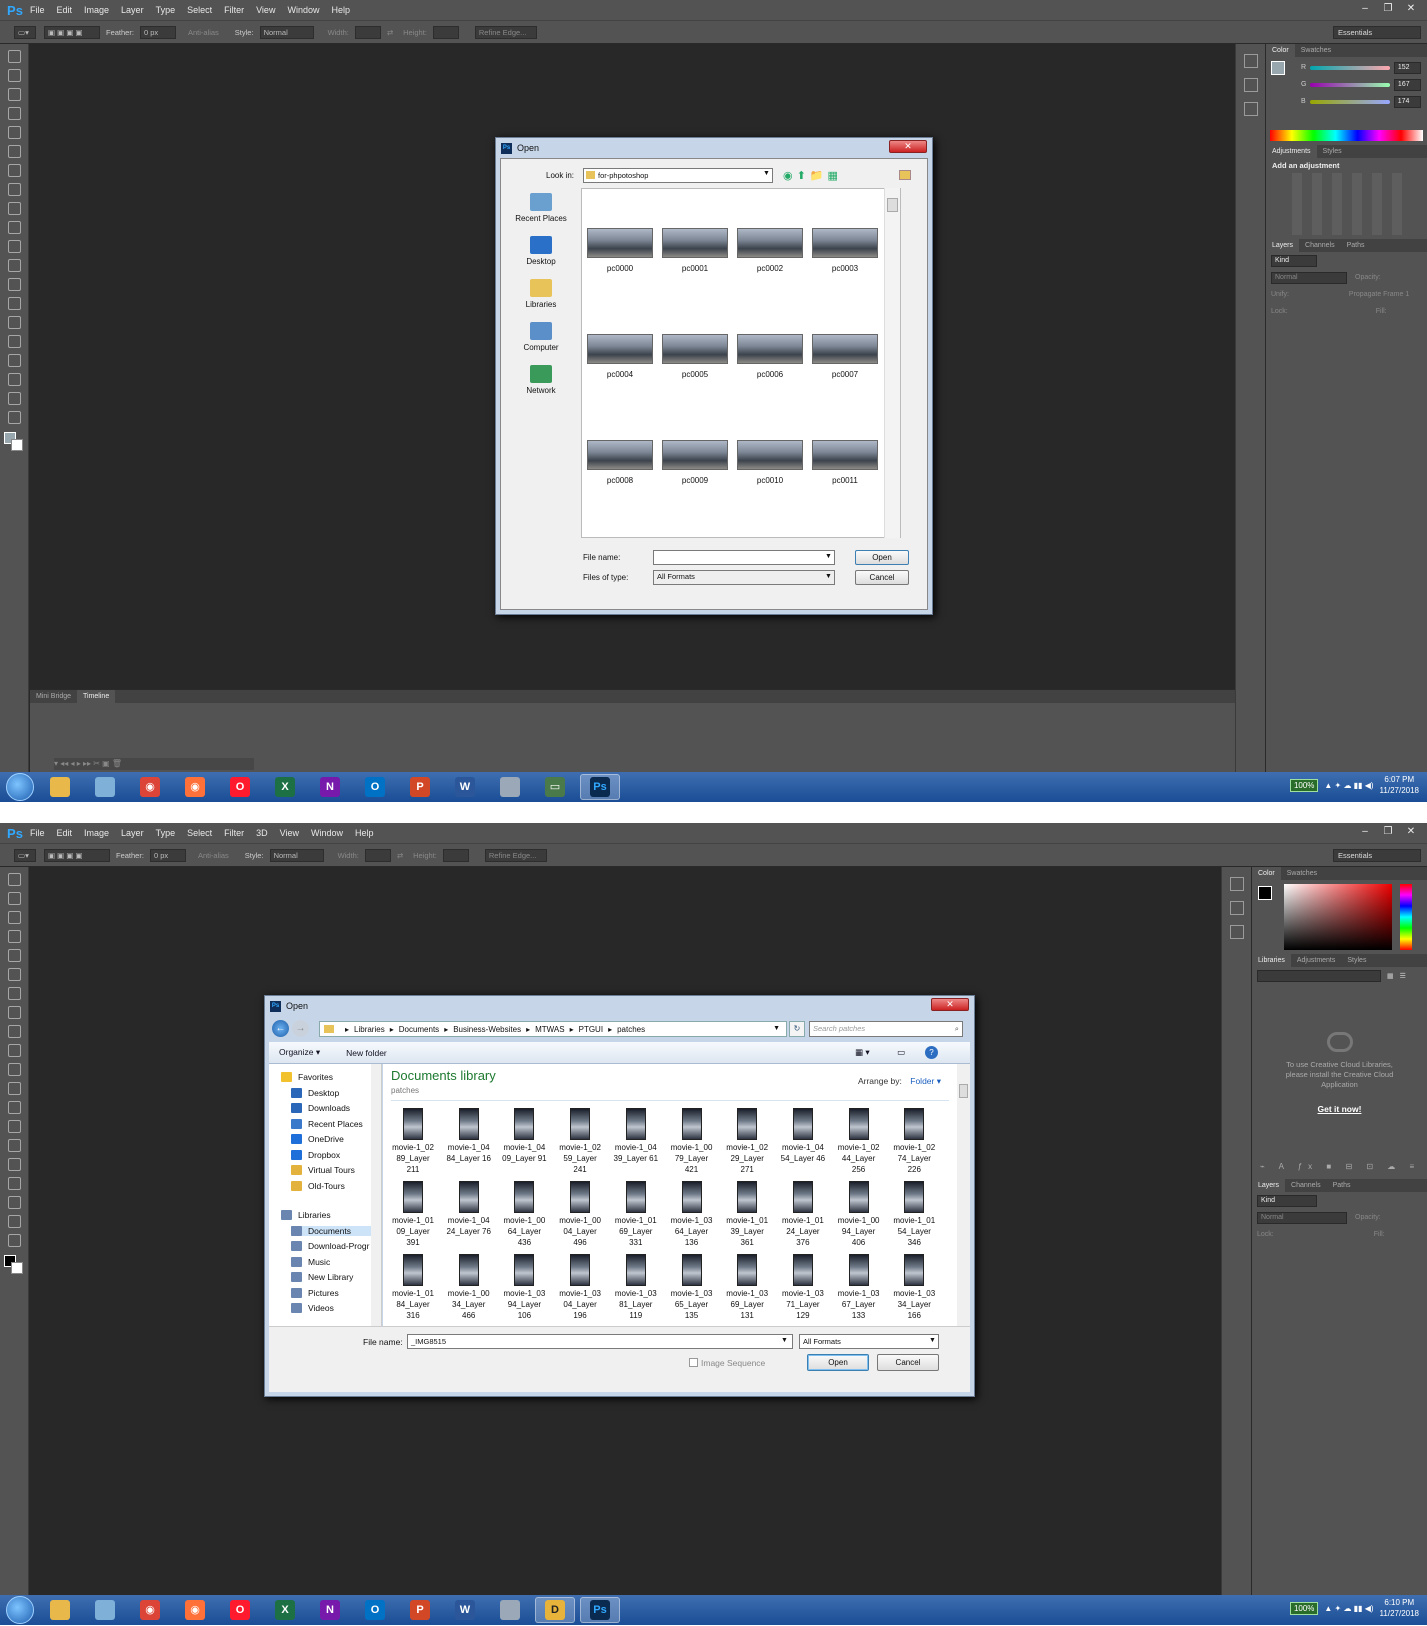  Describe the element at coordinates (1348, 1608) in the screenshot. I see `tray-icons: ▲ ✦ ☁ ▮▮ ◀)` at that location.